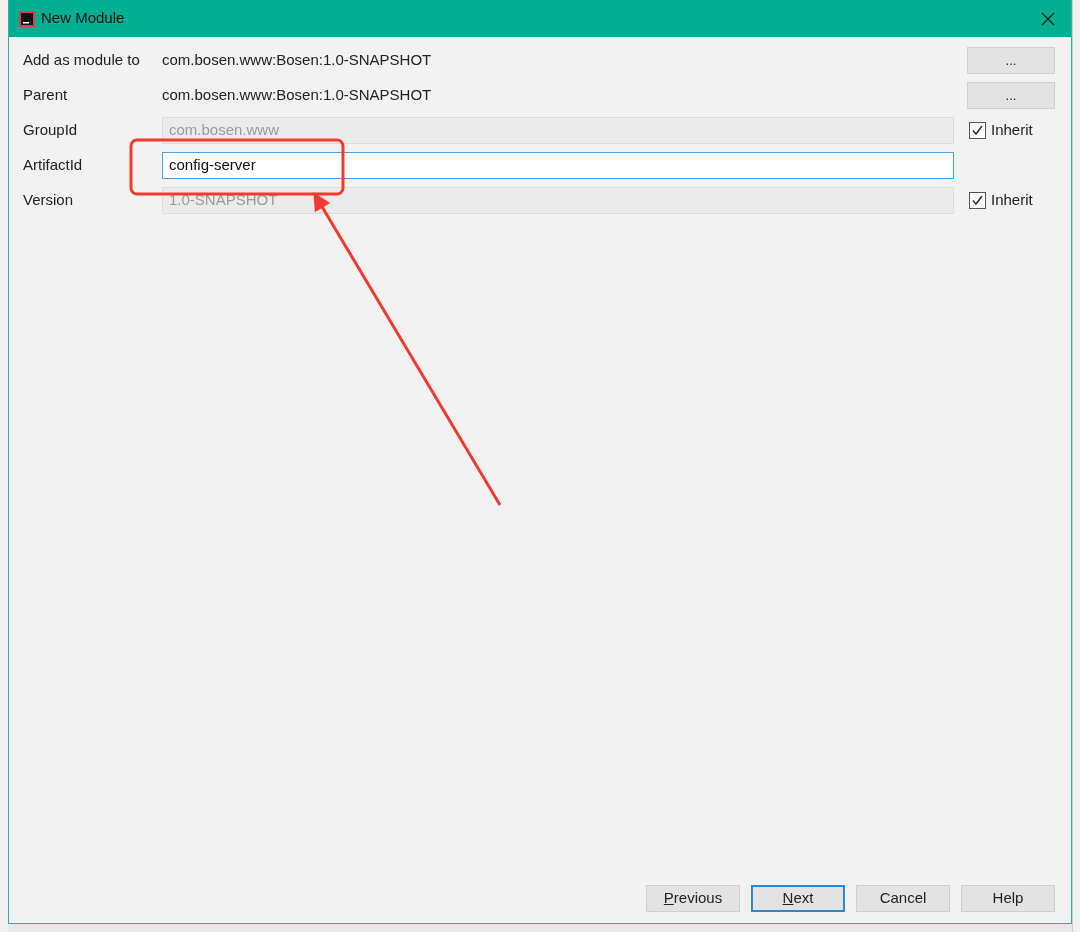 Image resolution: width=1080 pixels, height=932 pixels. What do you see at coordinates (51, 130) in the screenshot?
I see `field-label: GroupId` at bounding box center [51, 130].